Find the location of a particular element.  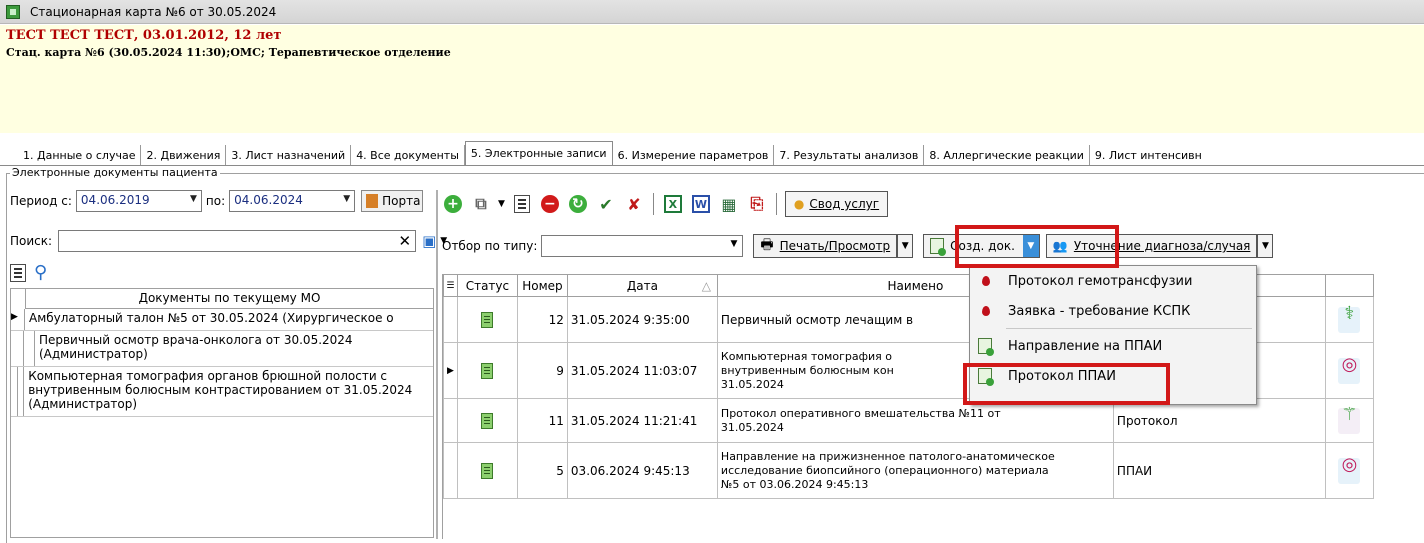

copy-icon: ⧉ is located at coordinates (481, 204).